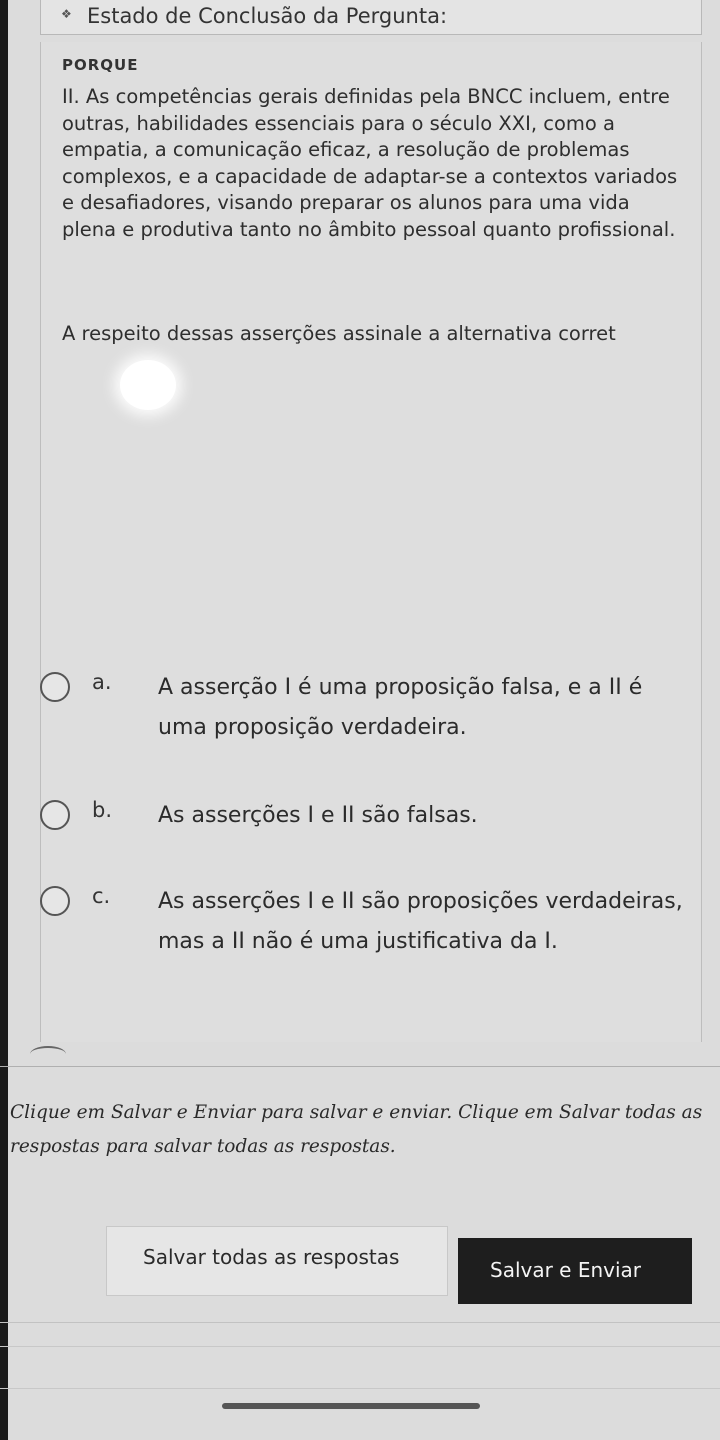  I want to click on assertion-connector: PORQUE, so click(100, 65).